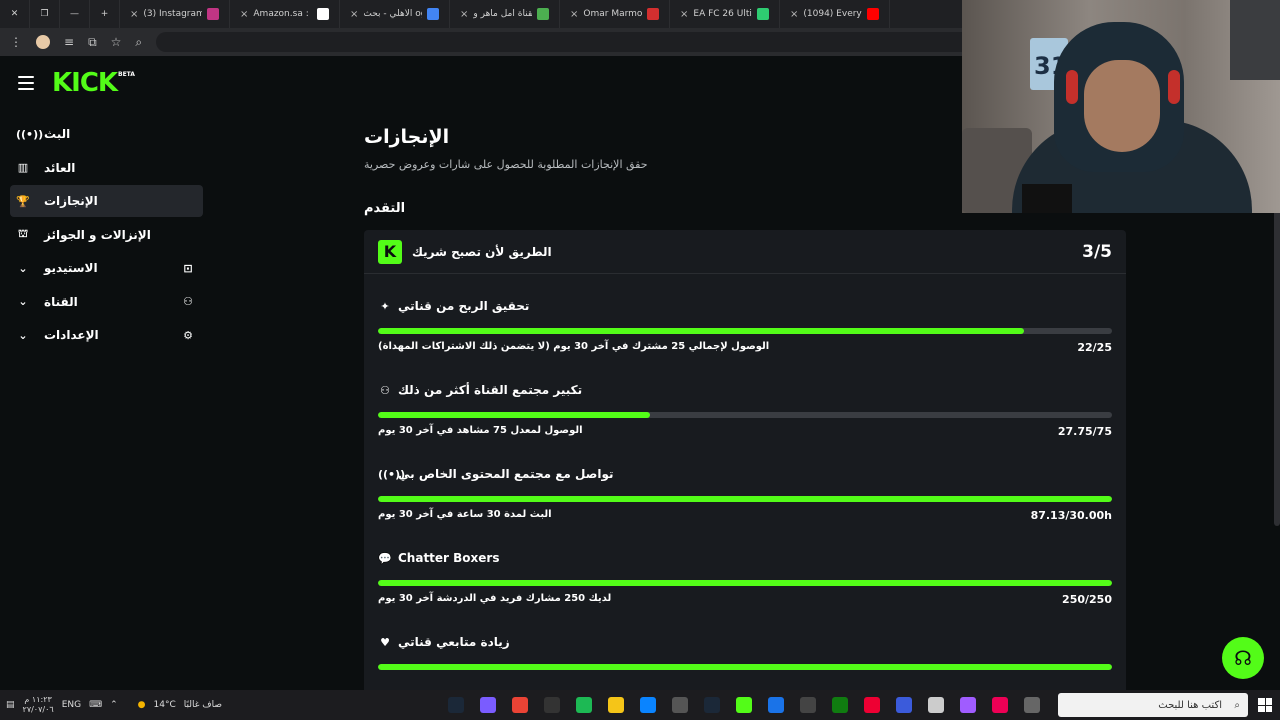 The height and width of the screenshot is (720, 1280). Describe the element at coordinates (566, 42) in the screenshot. I see `address-field` at that location.